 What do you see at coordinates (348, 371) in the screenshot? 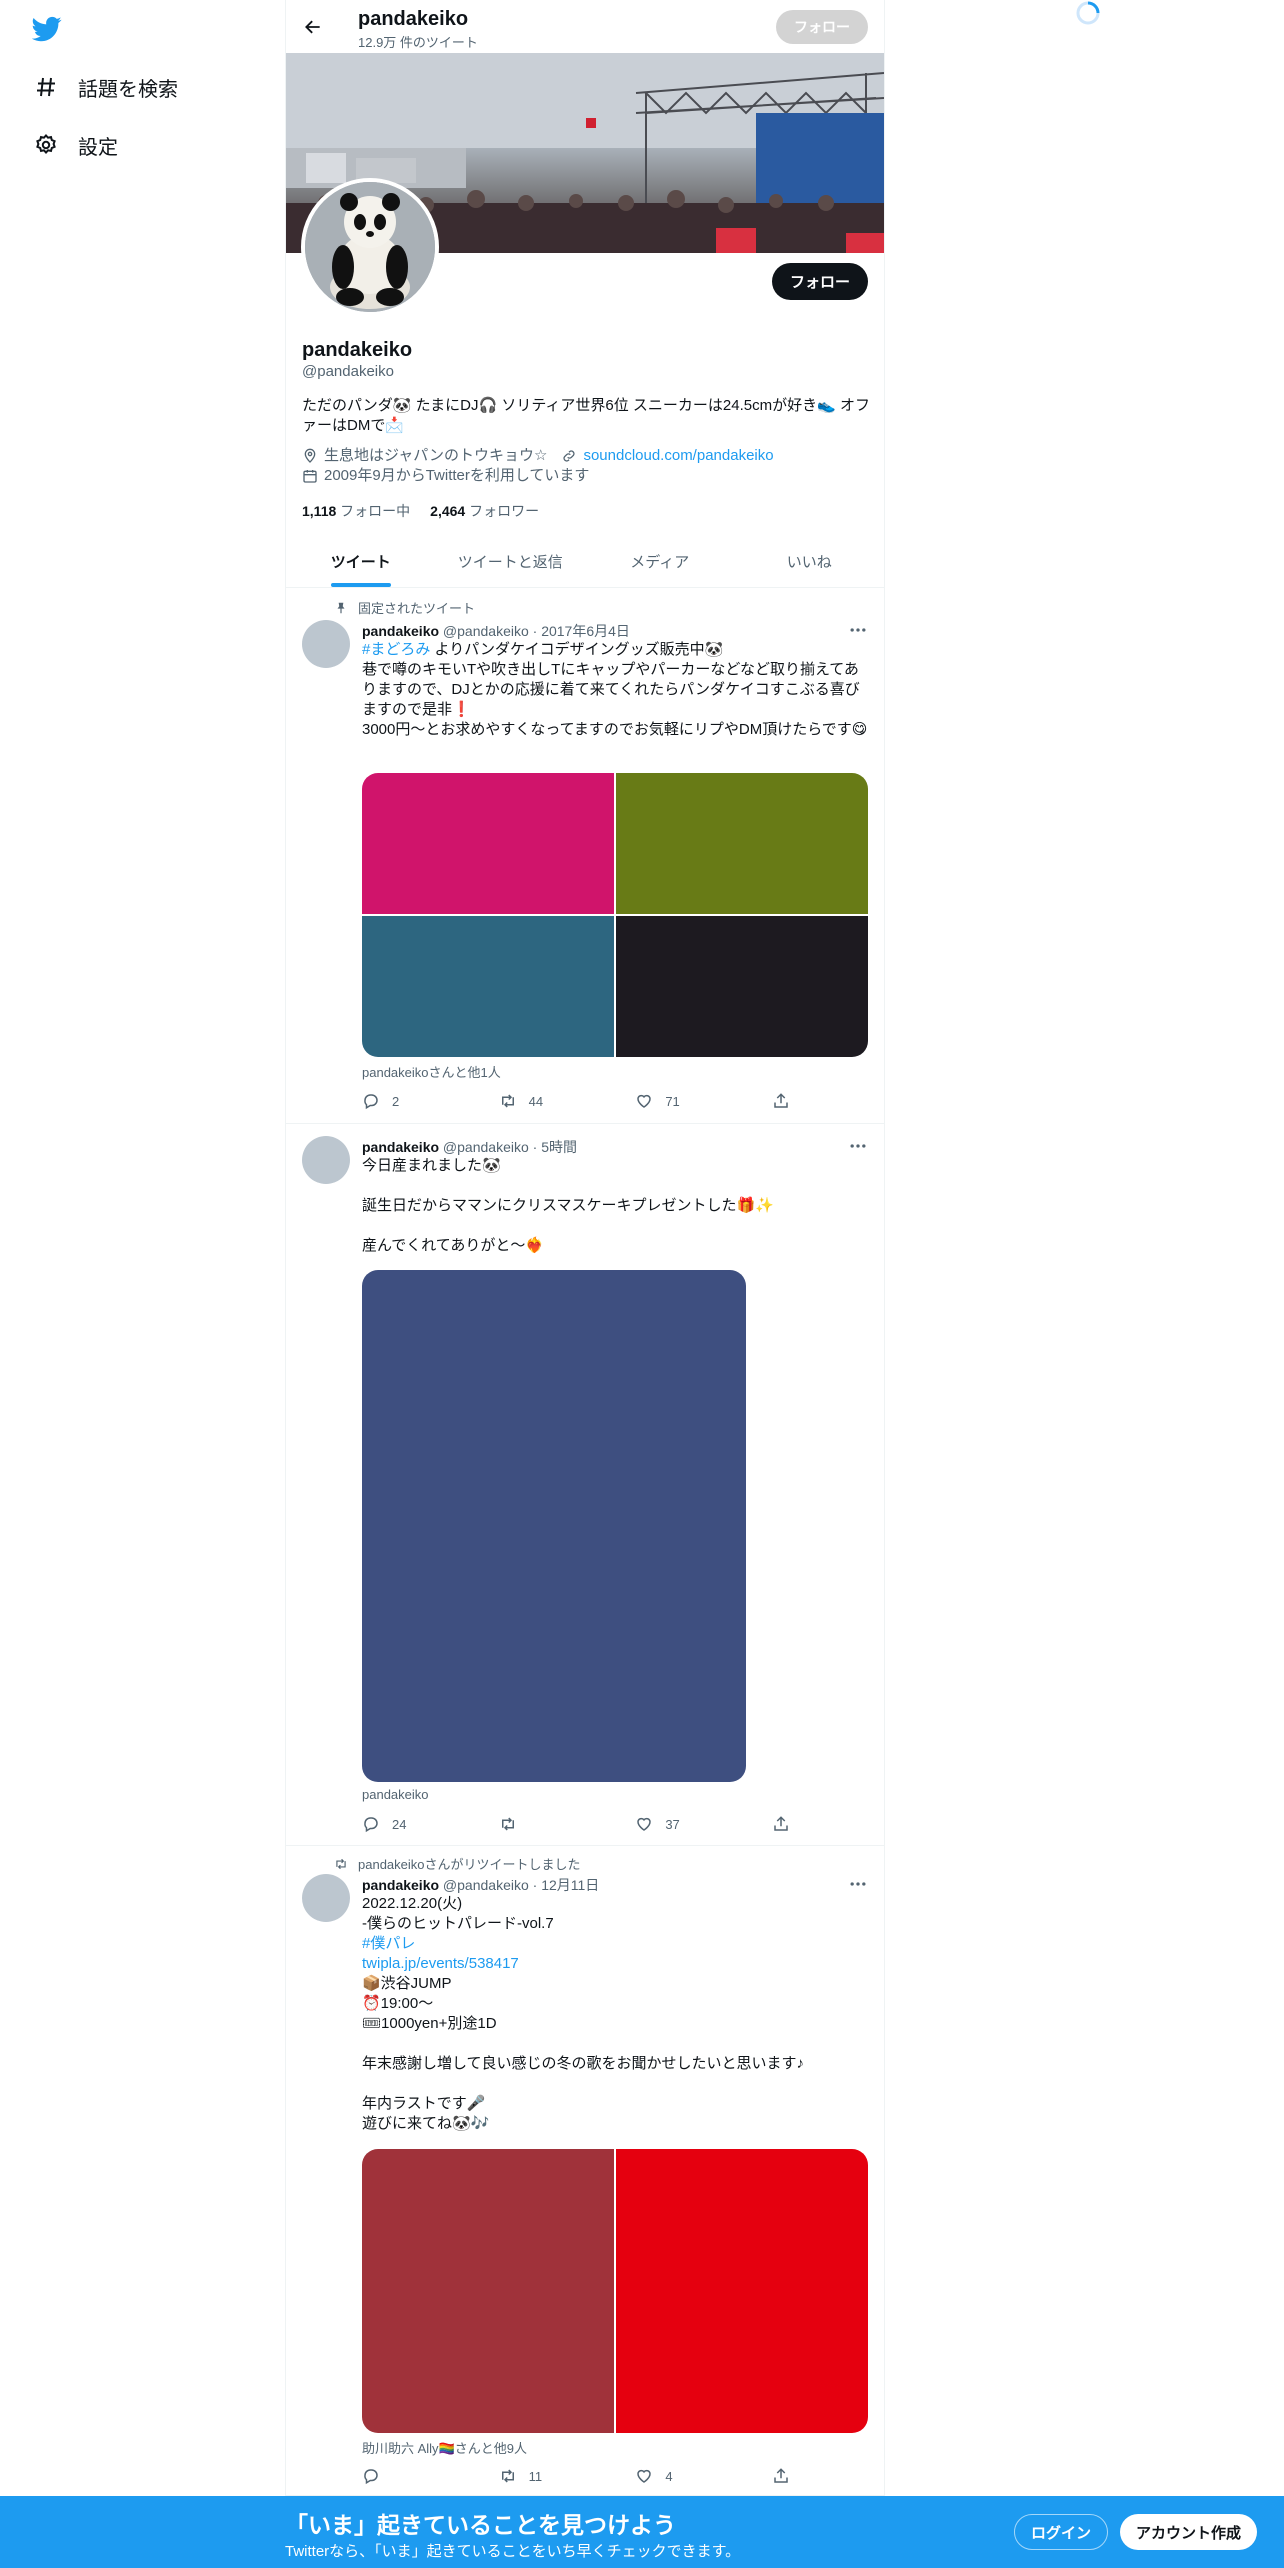
I see `profile-handle: @pandakeiko` at bounding box center [348, 371].